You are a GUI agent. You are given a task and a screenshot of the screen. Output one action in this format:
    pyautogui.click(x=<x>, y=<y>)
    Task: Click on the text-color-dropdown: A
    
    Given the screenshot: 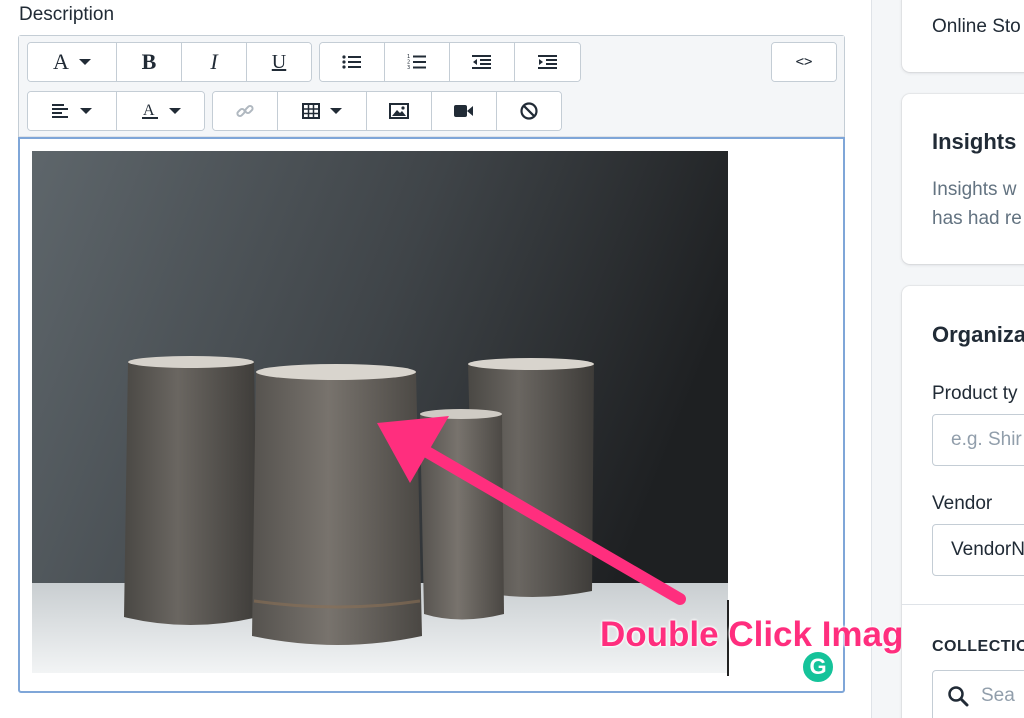 What is the action you would take?
    pyautogui.click(x=160, y=111)
    